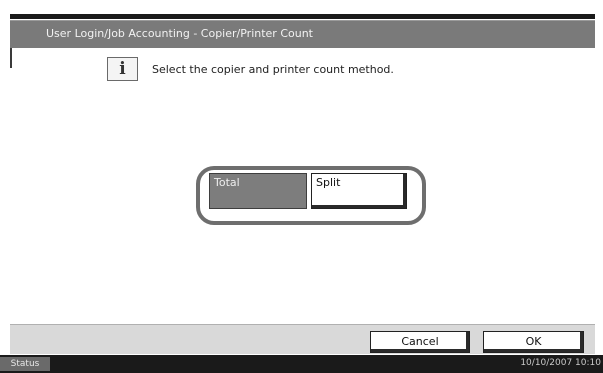  Describe the element at coordinates (301, 364) in the screenshot. I see `status-bar: Status 10/10/2007 10:10` at that location.